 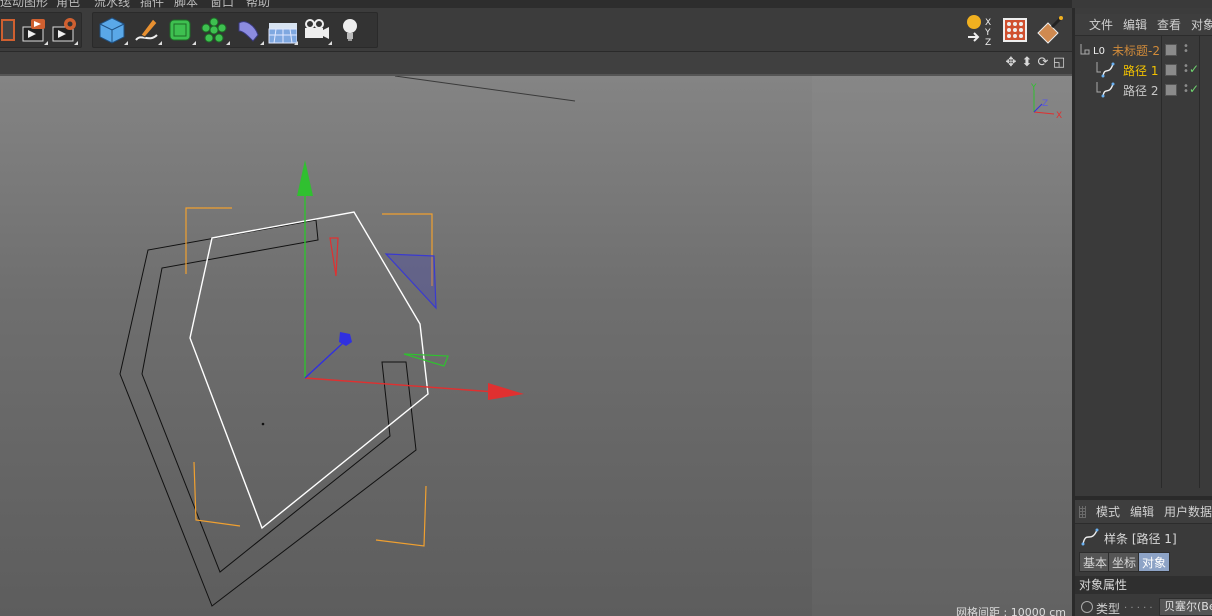 What do you see at coordinates (146, 30) in the screenshot?
I see `pen-spline-icon` at bounding box center [146, 30].